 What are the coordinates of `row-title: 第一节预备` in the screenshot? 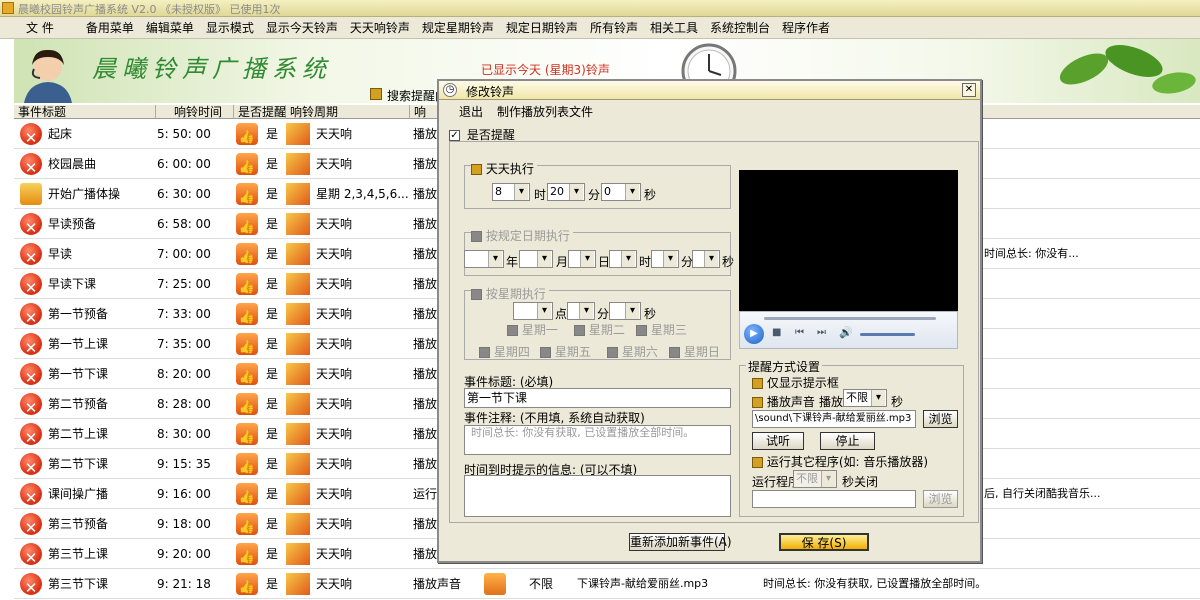 It's located at (78, 314).